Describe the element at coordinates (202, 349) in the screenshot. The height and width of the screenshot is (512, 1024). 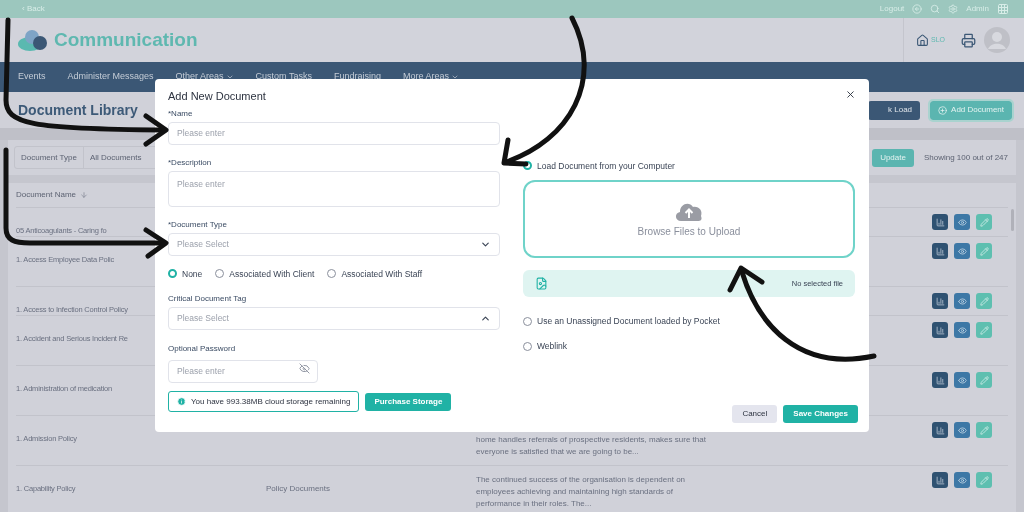
I see `field-label: Optional Password` at that location.